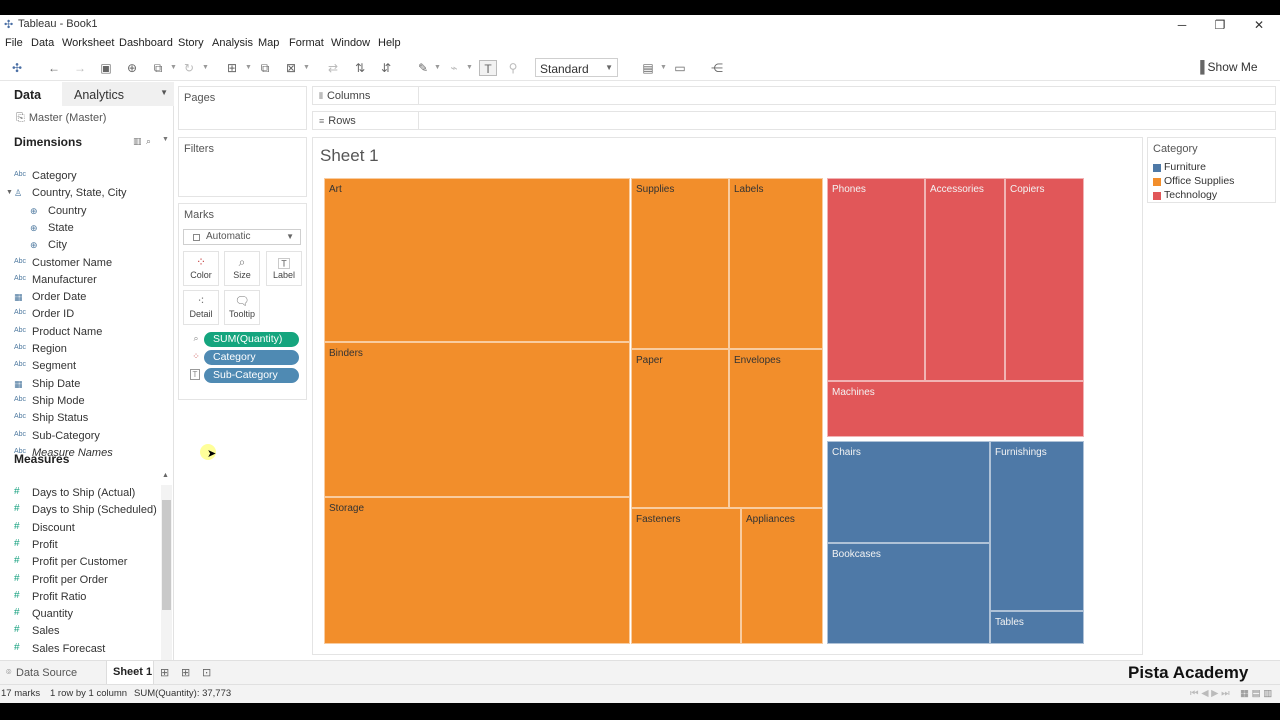 The height and width of the screenshot is (720, 1280). What do you see at coordinates (87, 599) in the screenshot?
I see `measure-field: # Profit Ratio` at bounding box center [87, 599].